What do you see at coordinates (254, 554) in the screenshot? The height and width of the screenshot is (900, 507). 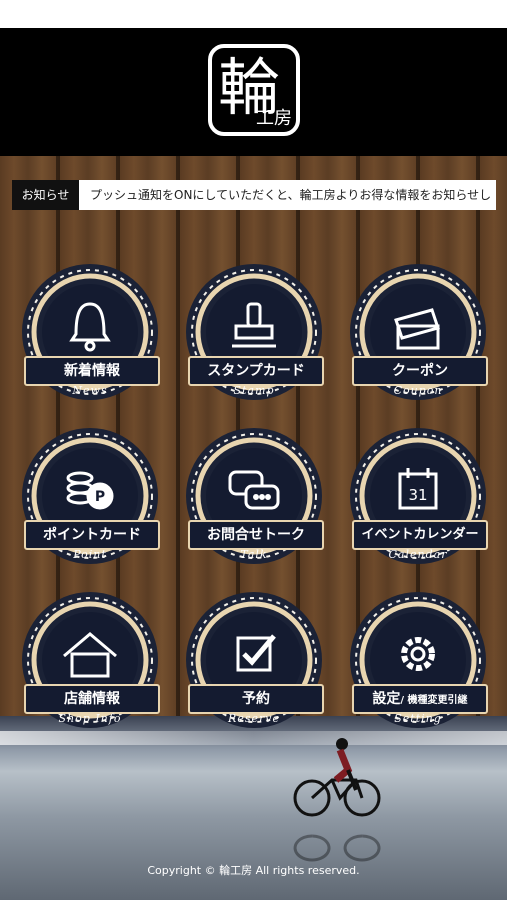 I see `menu-label-en: Talk` at bounding box center [254, 554].